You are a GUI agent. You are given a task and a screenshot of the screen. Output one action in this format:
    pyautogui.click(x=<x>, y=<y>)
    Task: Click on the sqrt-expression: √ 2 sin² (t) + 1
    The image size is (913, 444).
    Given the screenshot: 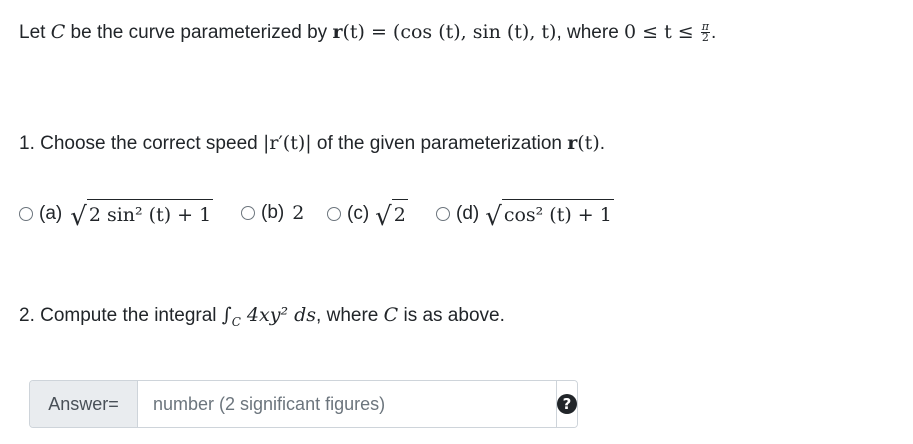 What is the action you would take?
    pyautogui.click(x=142, y=214)
    